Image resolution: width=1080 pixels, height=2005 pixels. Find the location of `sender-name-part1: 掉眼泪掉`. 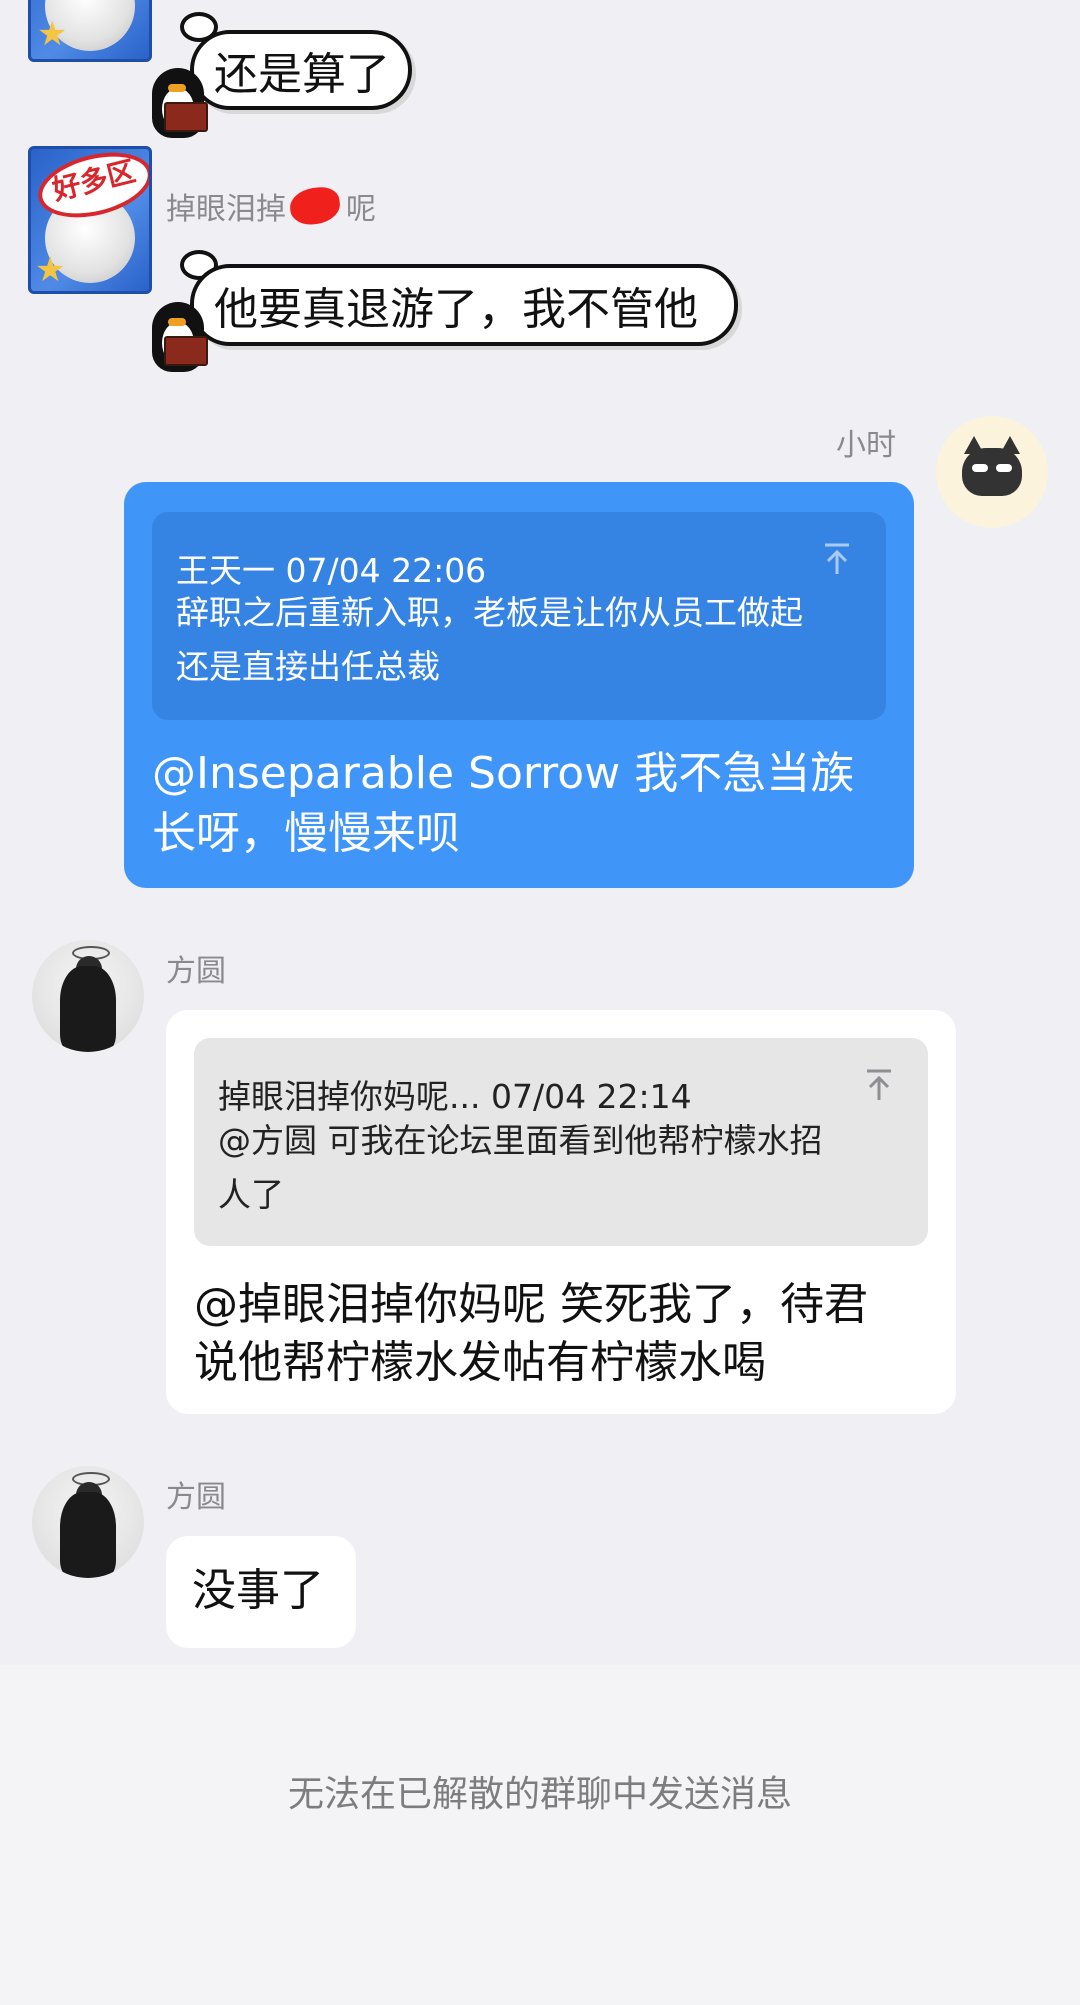

sender-name-part1: 掉眼泪掉 is located at coordinates (226, 209).